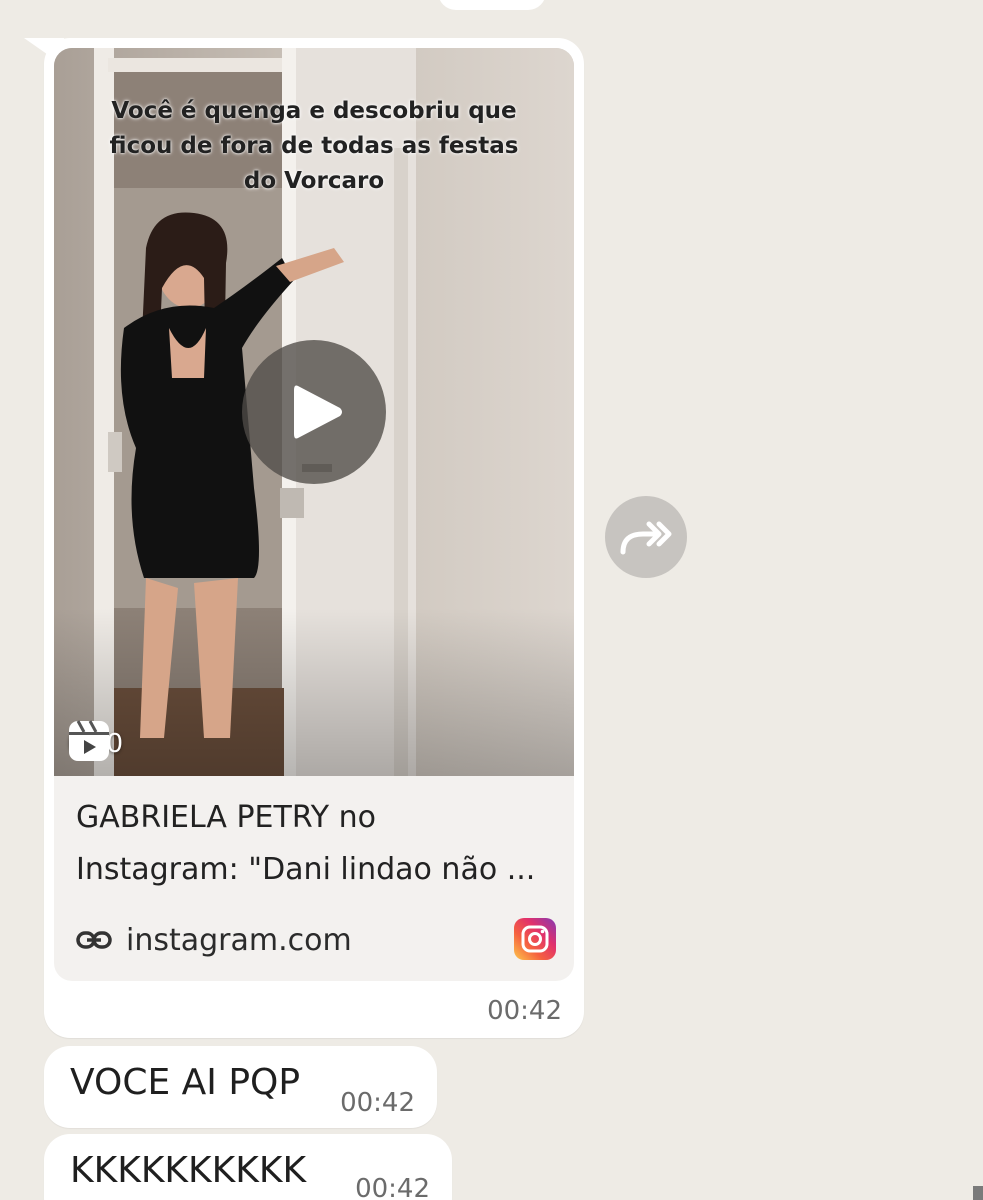 The image size is (983, 1200). What do you see at coordinates (978, 1193) in the screenshot?
I see `scrollbar-thumb` at bounding box center [978, 1193].